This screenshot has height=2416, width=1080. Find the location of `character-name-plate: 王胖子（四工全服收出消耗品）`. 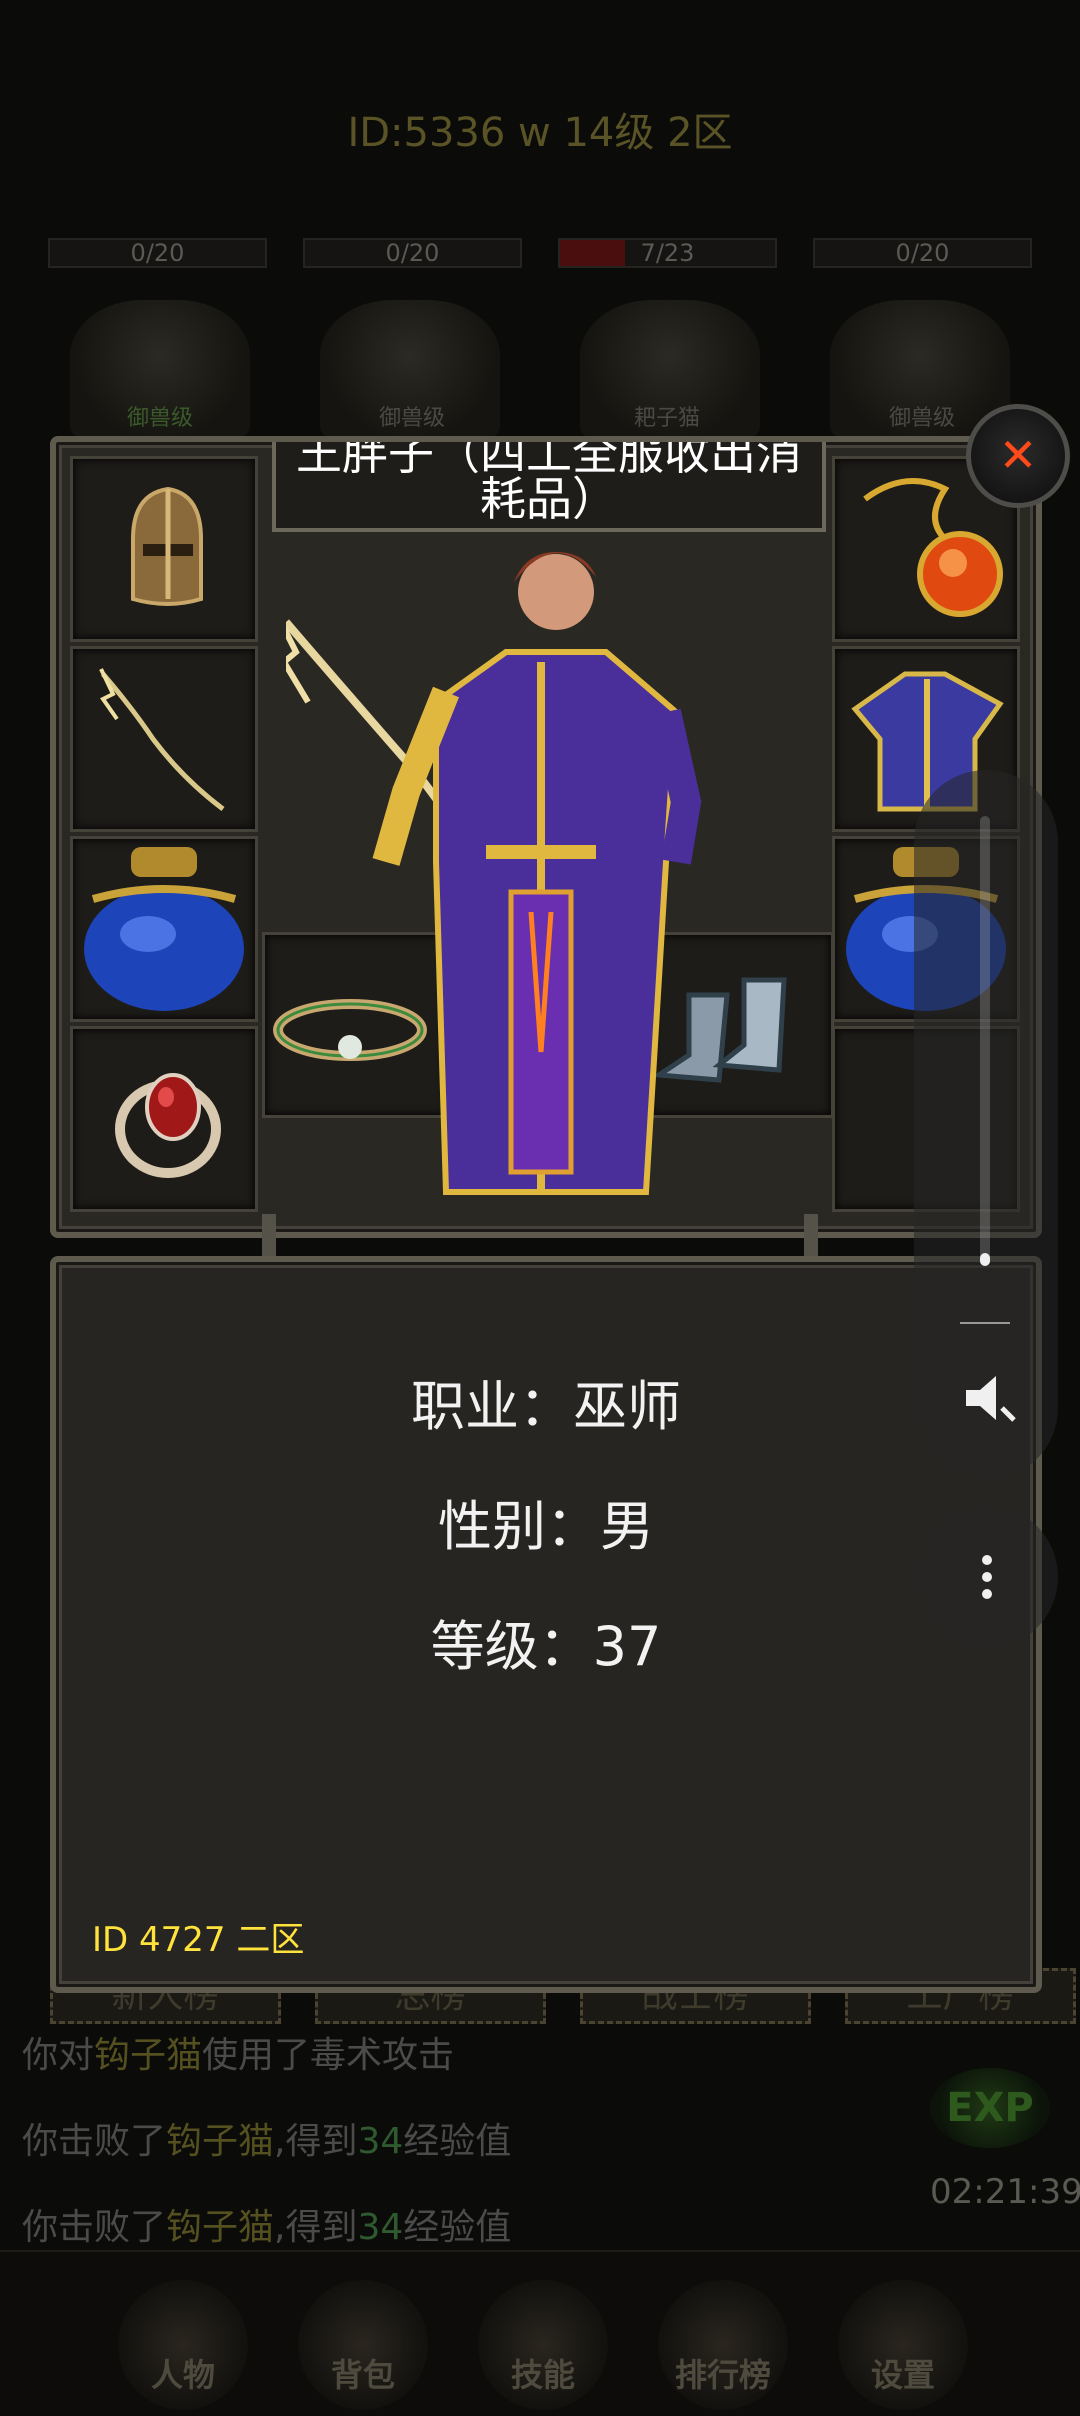

character-name-plate: 王胖子（四工全服收出消耗品） is located at coordinates (549, 487).